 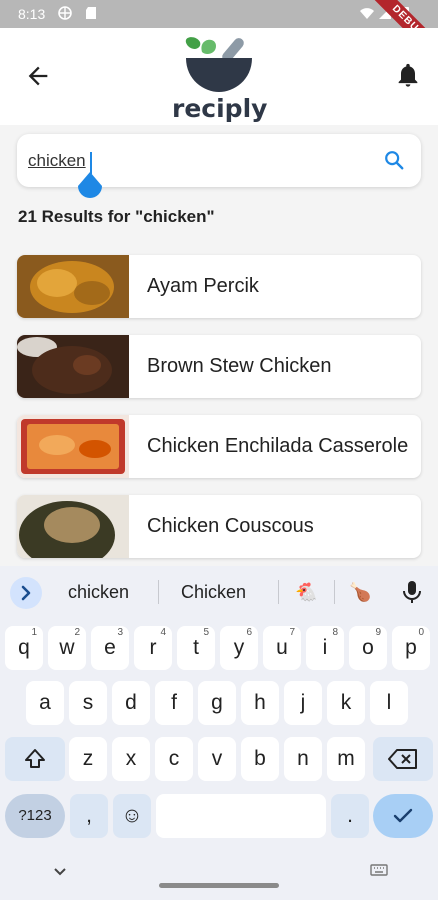 What do you see at coordinates (303, 703) in the screenshot?
I see `key-j: j` at bounding box center [303, 703].